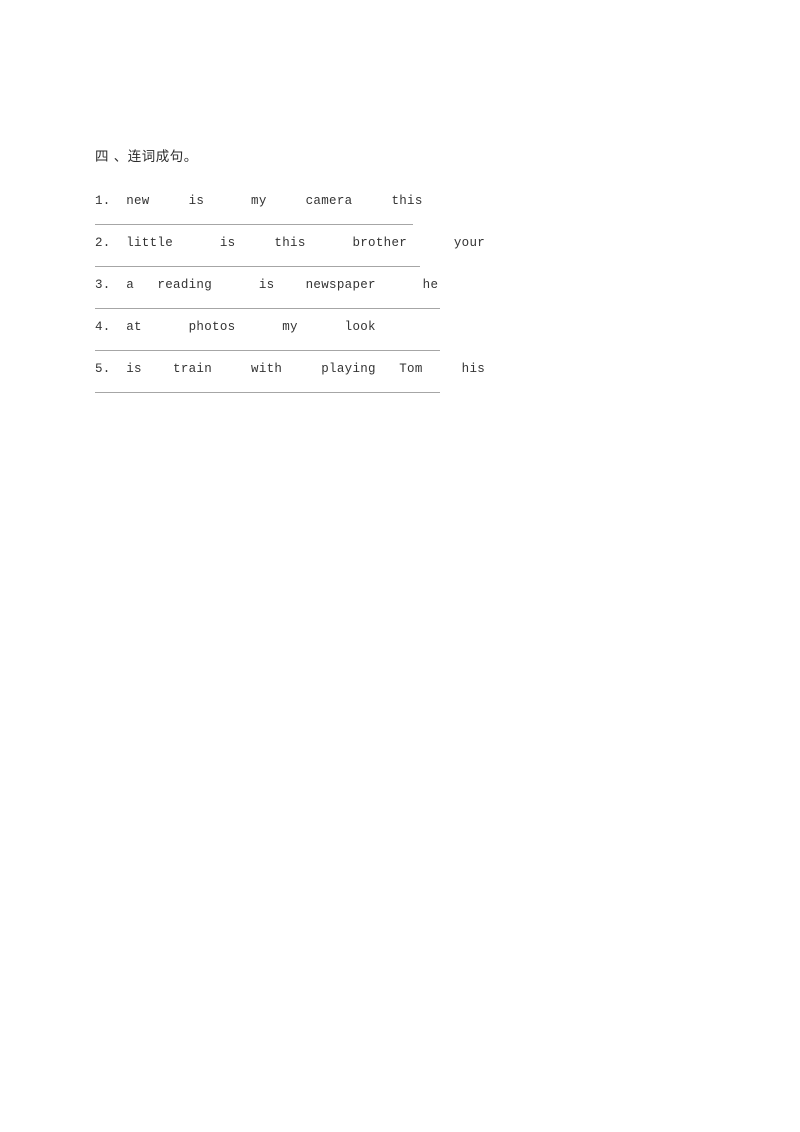  I want to click on exercise-item: 3. a reading is newspaper he, so click(400, 297).